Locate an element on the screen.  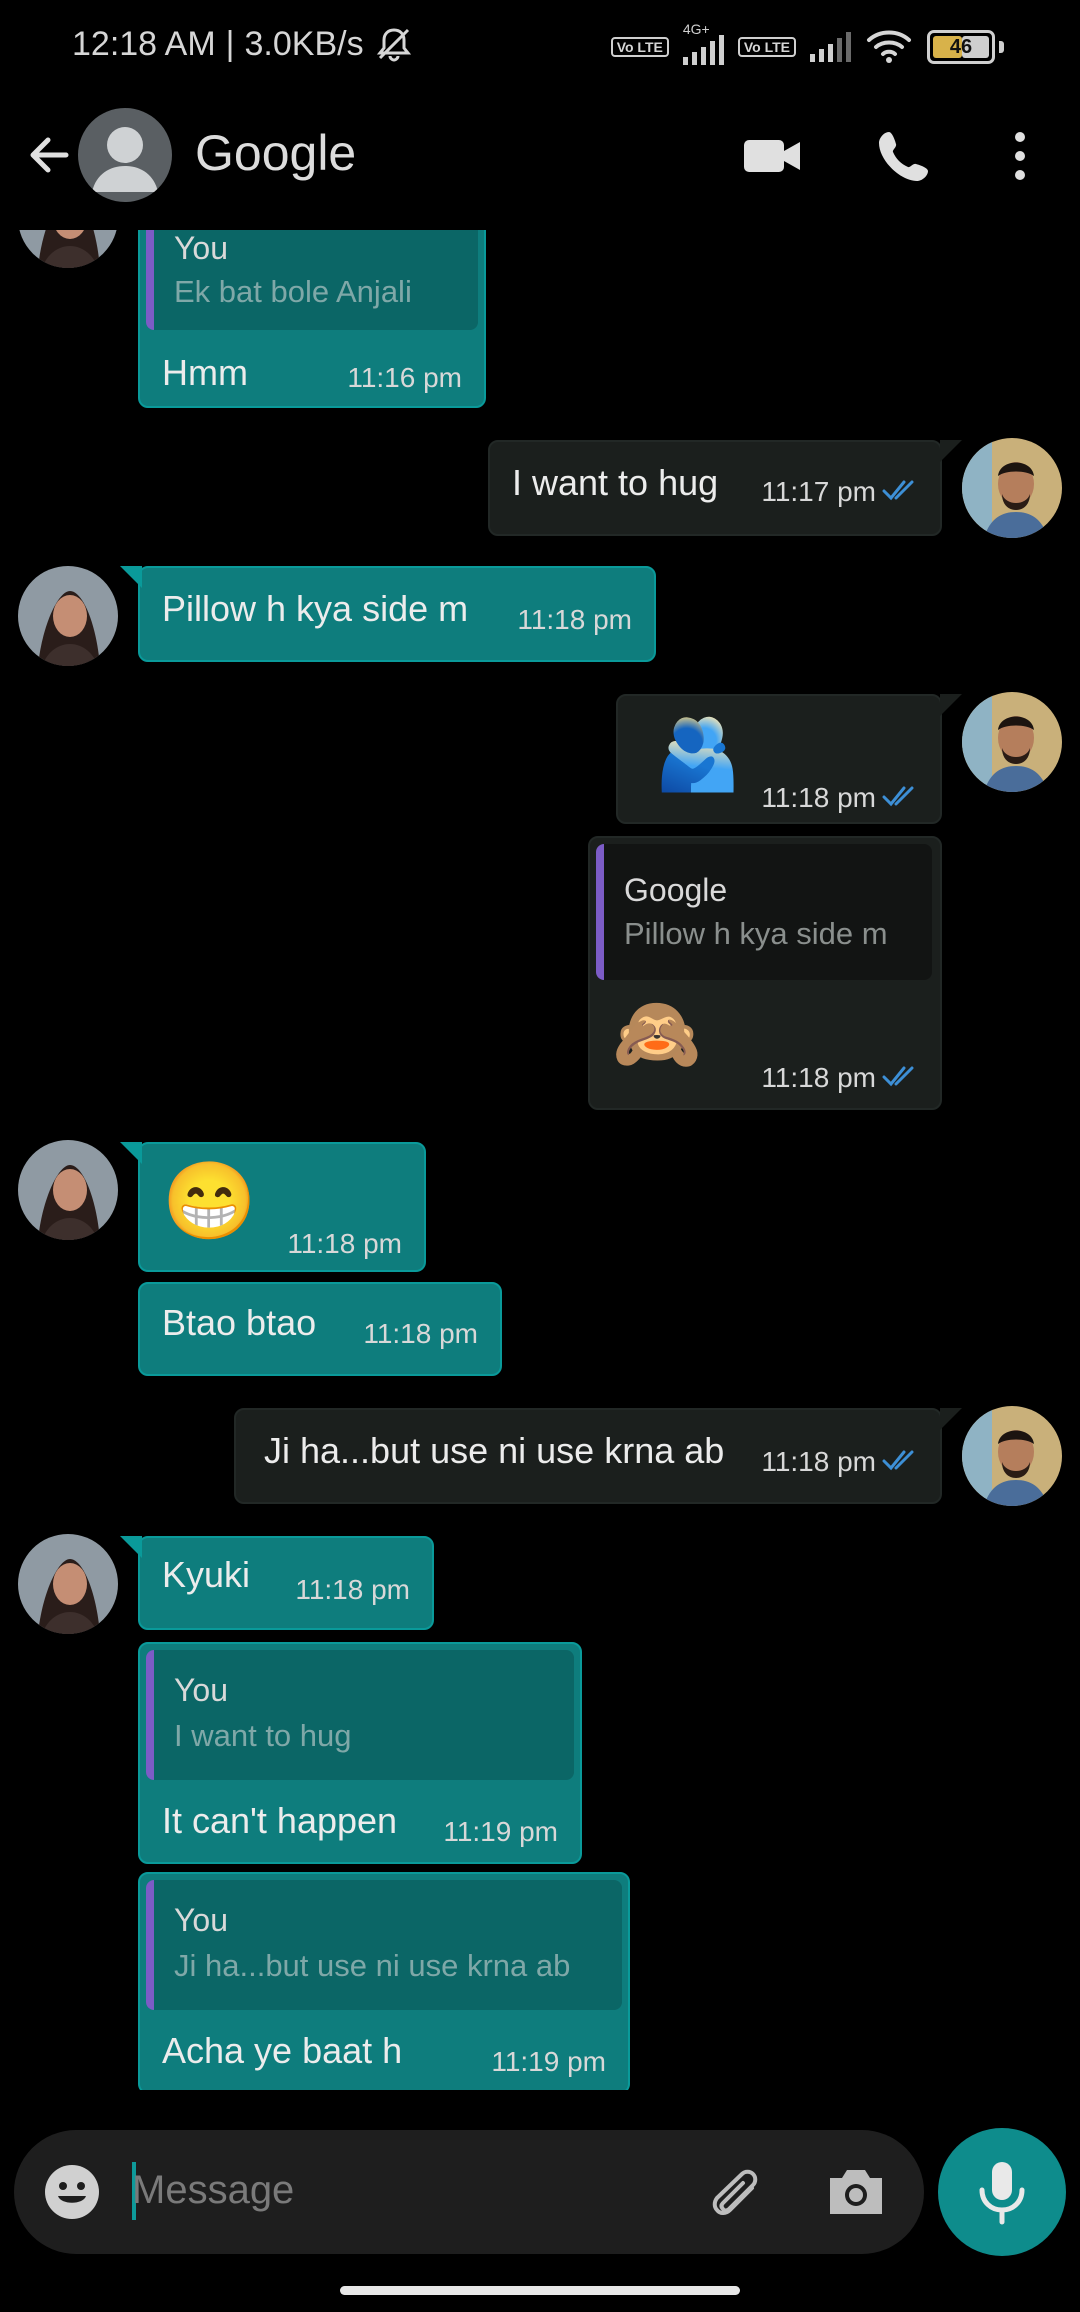
signal-sim1: 4G+ is located at coordinates (703, 43).